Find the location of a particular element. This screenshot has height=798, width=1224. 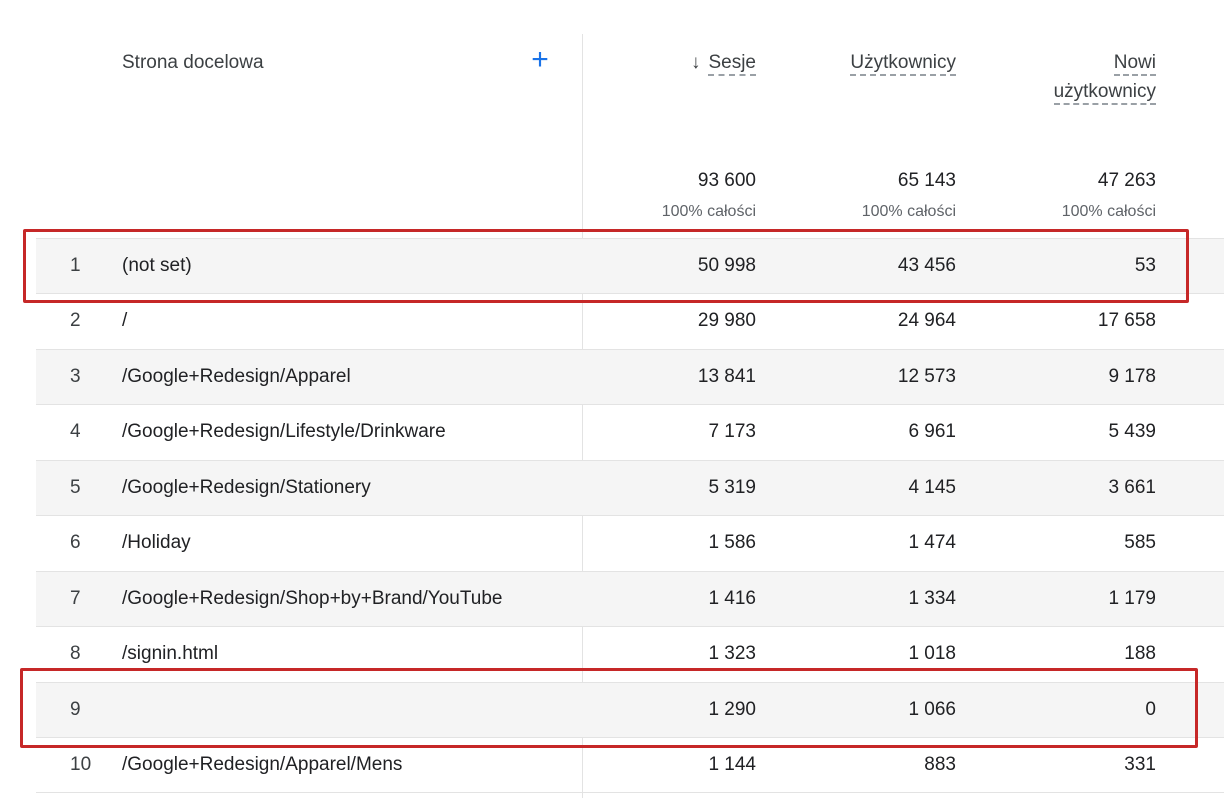

row-sessions: 7 173 is located at coordinates (732, 431).